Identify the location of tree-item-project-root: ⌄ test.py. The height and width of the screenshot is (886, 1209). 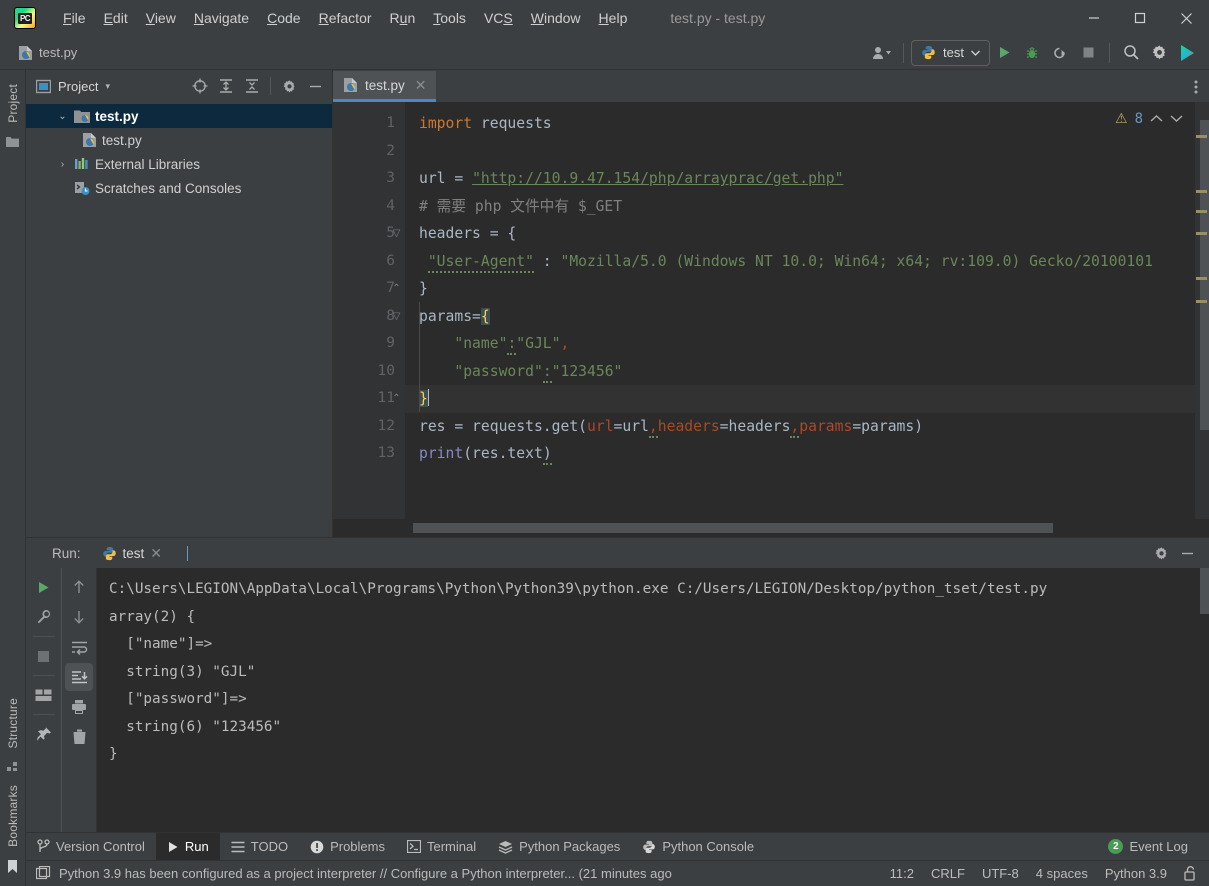
(179, 116).